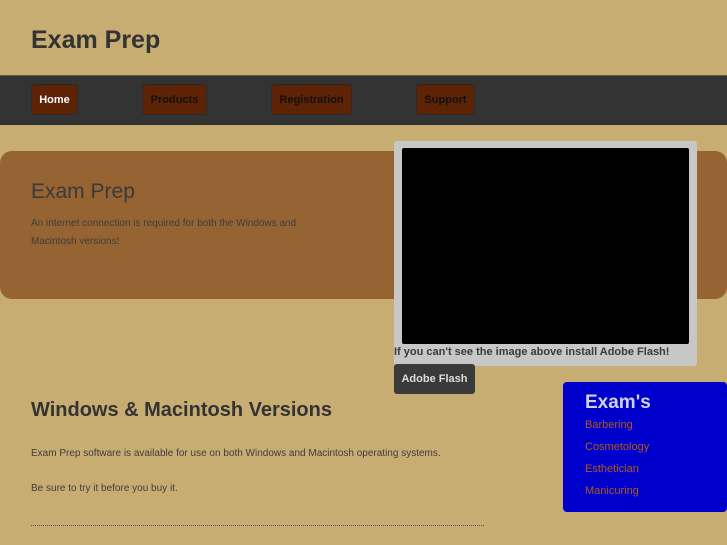 This screenshot has height=545, width=727. I want to click on site-title: Exam Prep, so click(96, 40).